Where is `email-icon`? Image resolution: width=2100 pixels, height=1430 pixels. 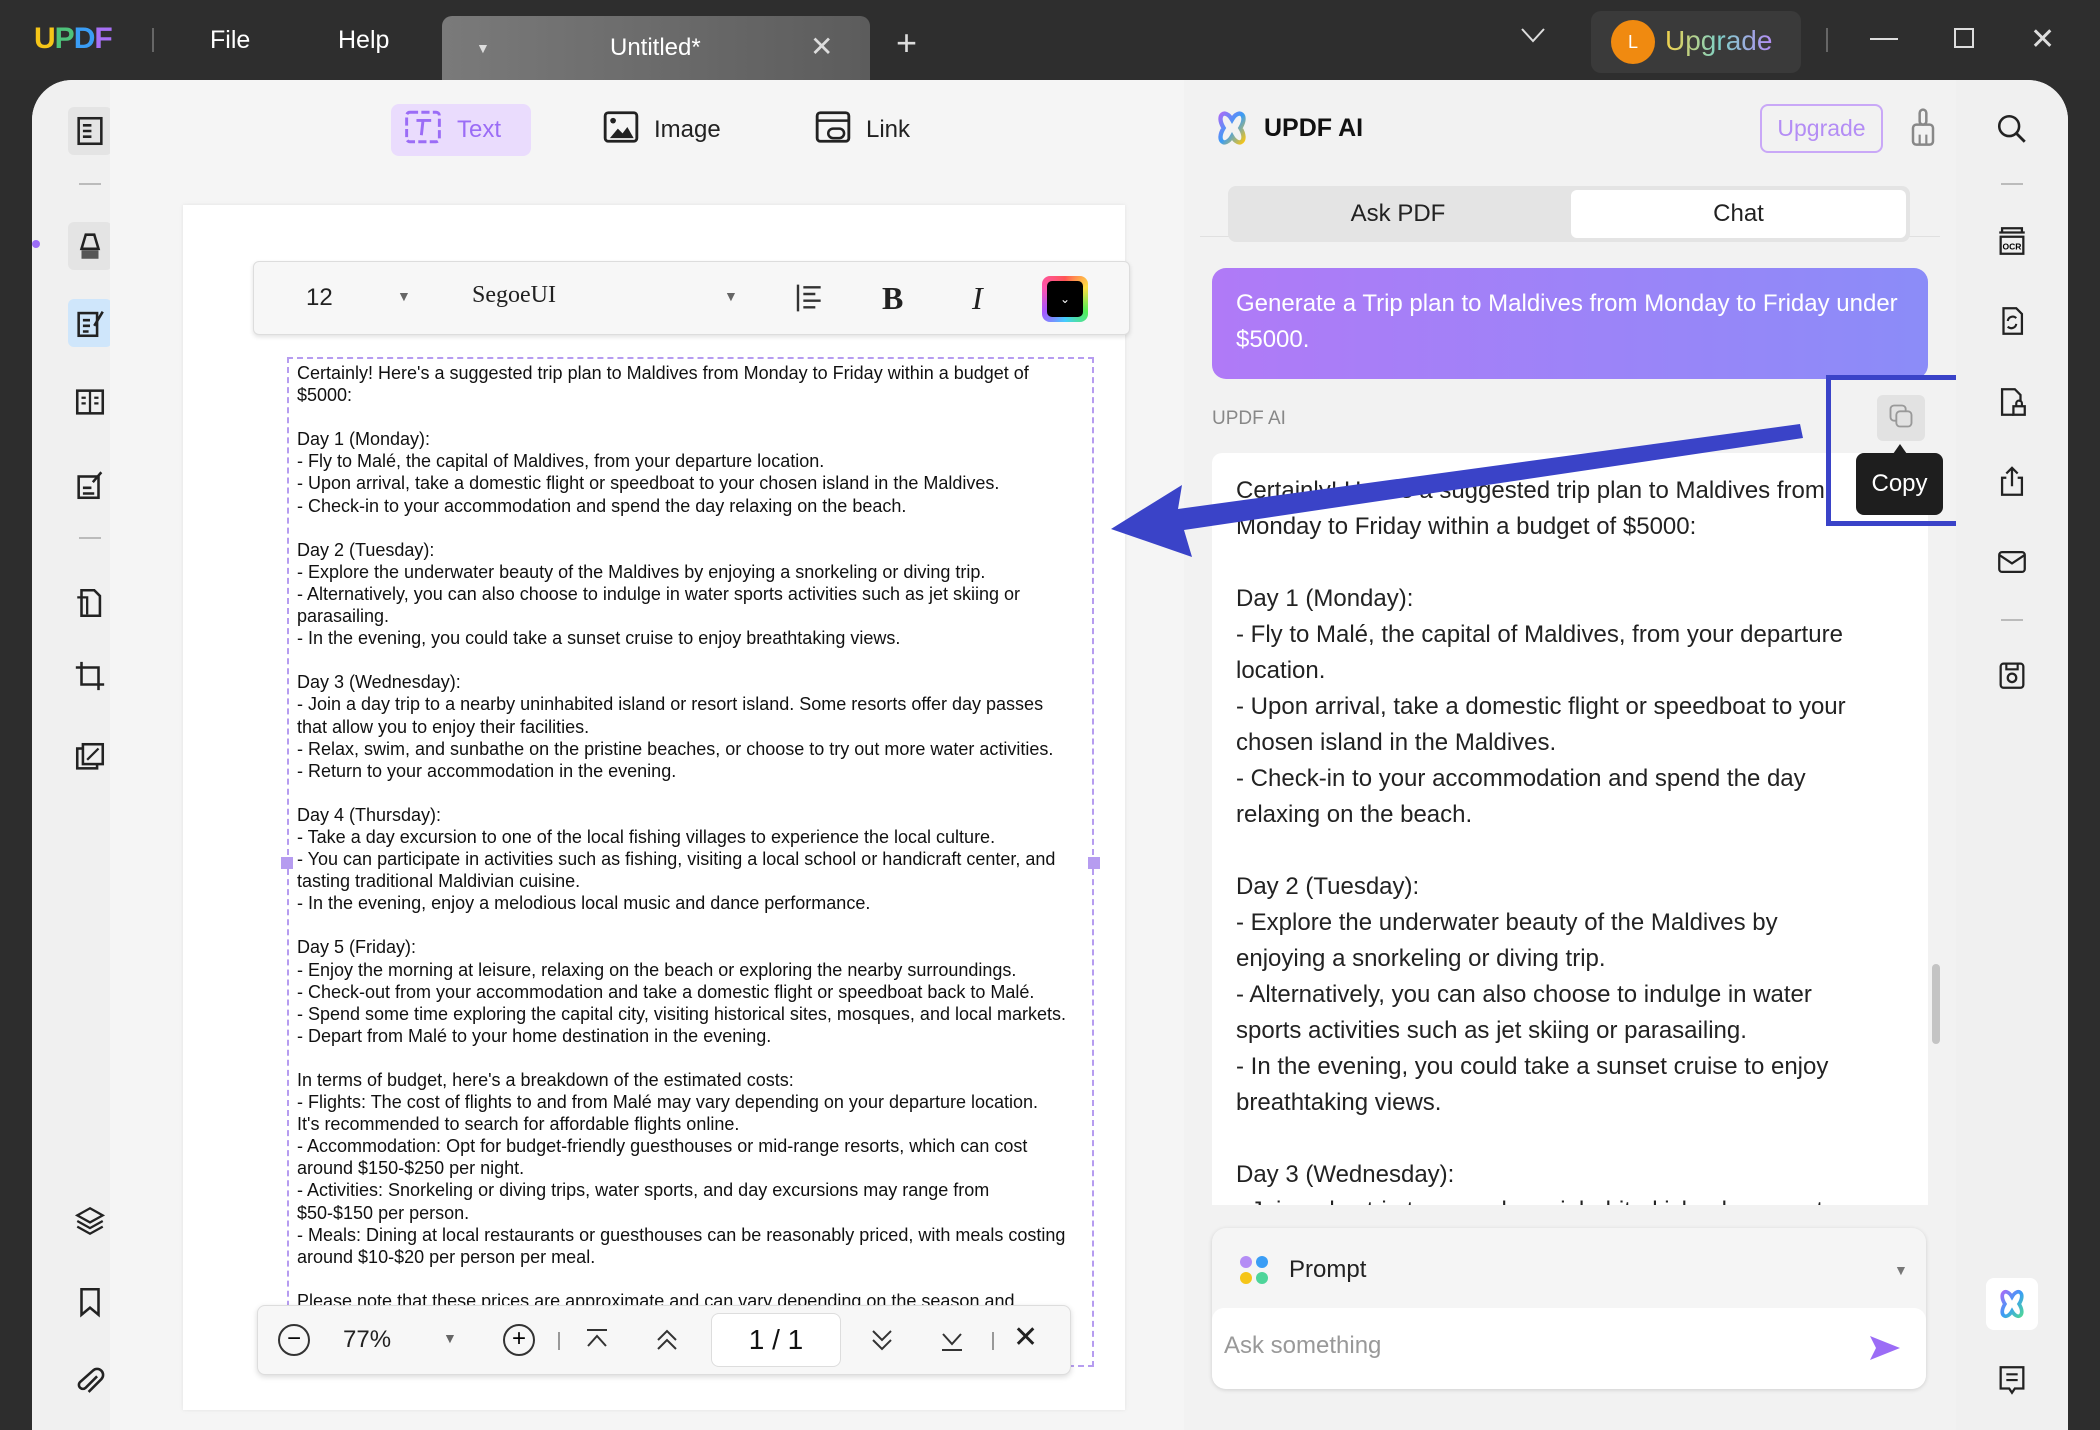 email-icon is located at coordinates (2012, 562).